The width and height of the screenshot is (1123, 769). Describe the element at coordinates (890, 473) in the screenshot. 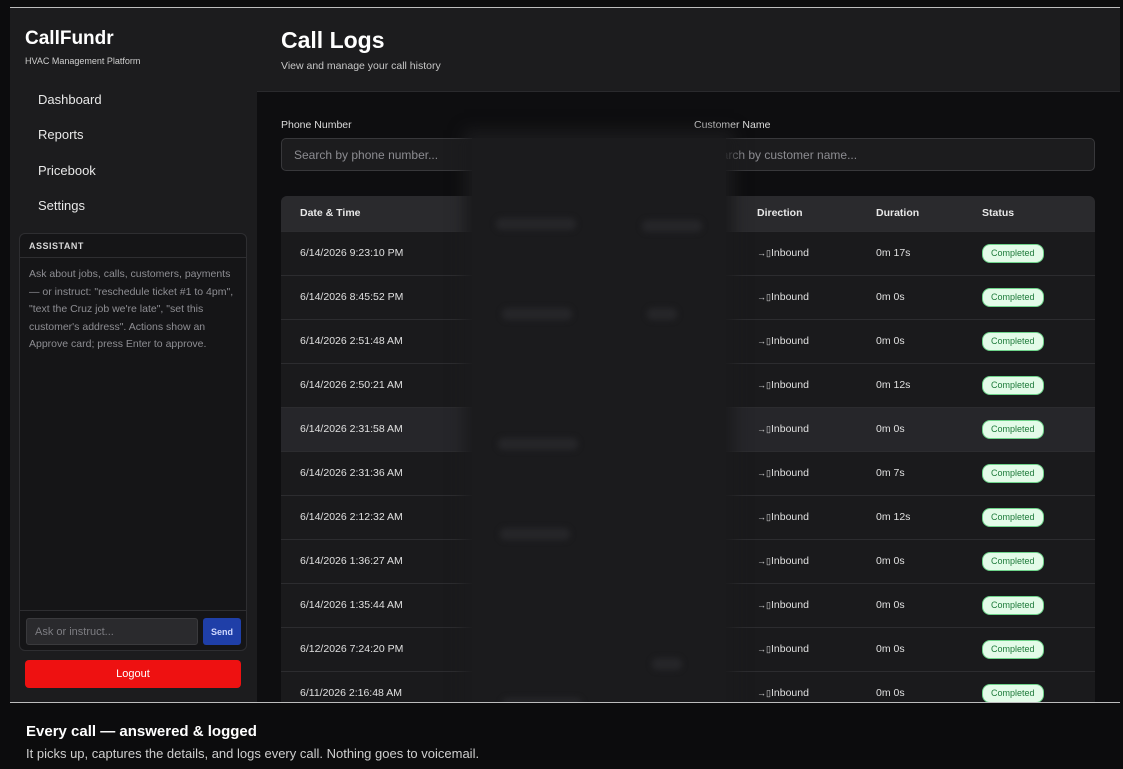

I see `cell-duration: 0m 7s` at that location.